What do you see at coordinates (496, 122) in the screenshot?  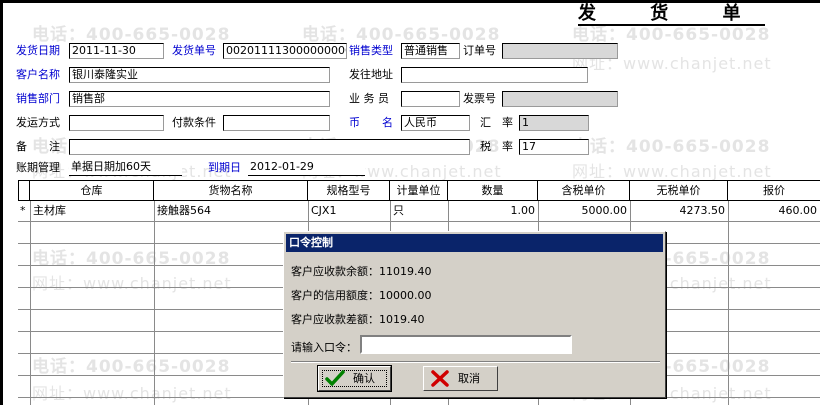 I see `exchange-rate-label: 汇 率` at bounding box center [496, 122].